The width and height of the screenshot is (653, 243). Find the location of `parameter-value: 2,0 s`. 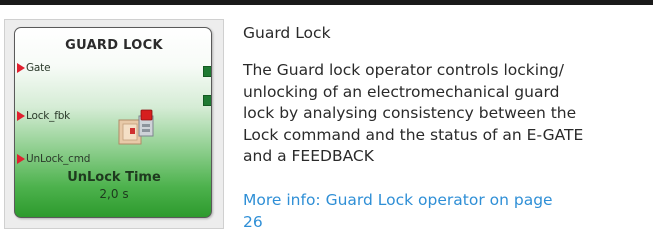

parameter-value: 2,0 s is located at coordinates (114, 194).